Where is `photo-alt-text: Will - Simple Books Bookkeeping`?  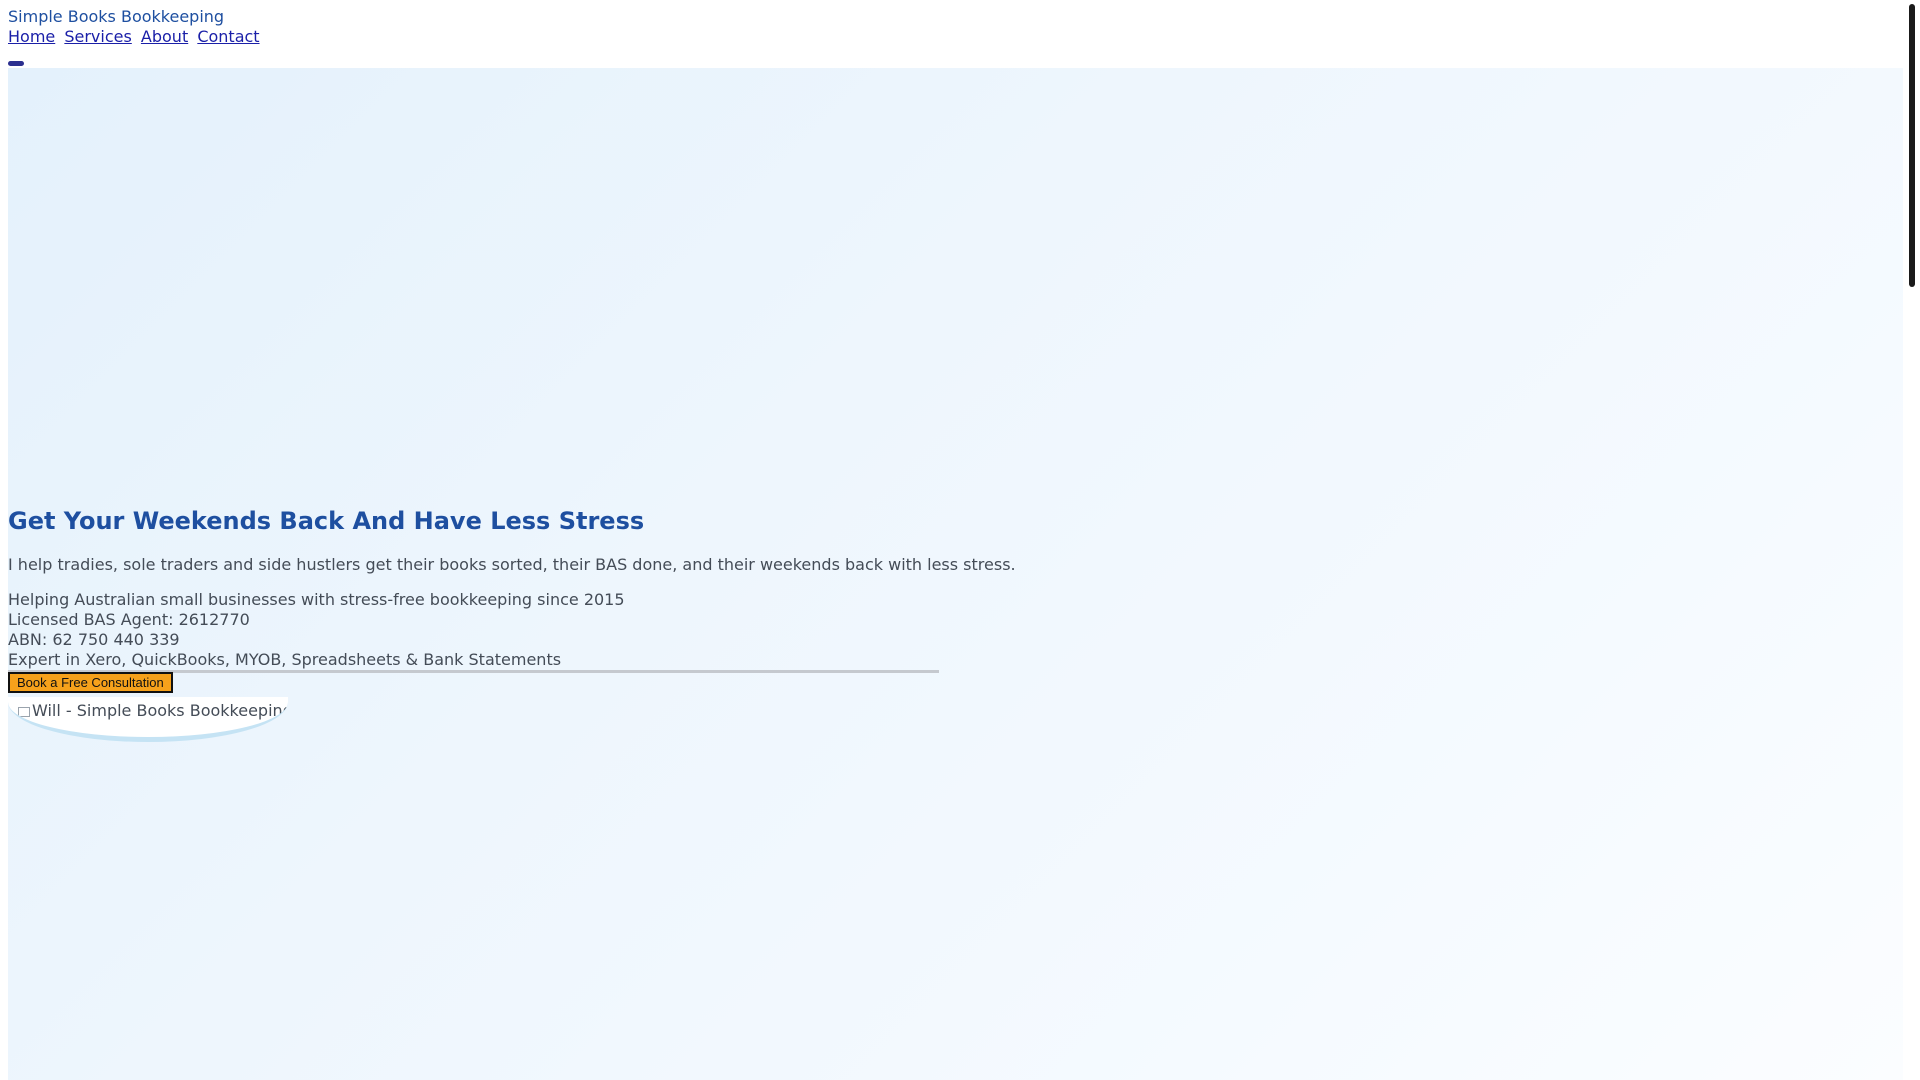
photo-alt-text: Will - Simple Books Bookkeeping is located at coordinates (160, 710).